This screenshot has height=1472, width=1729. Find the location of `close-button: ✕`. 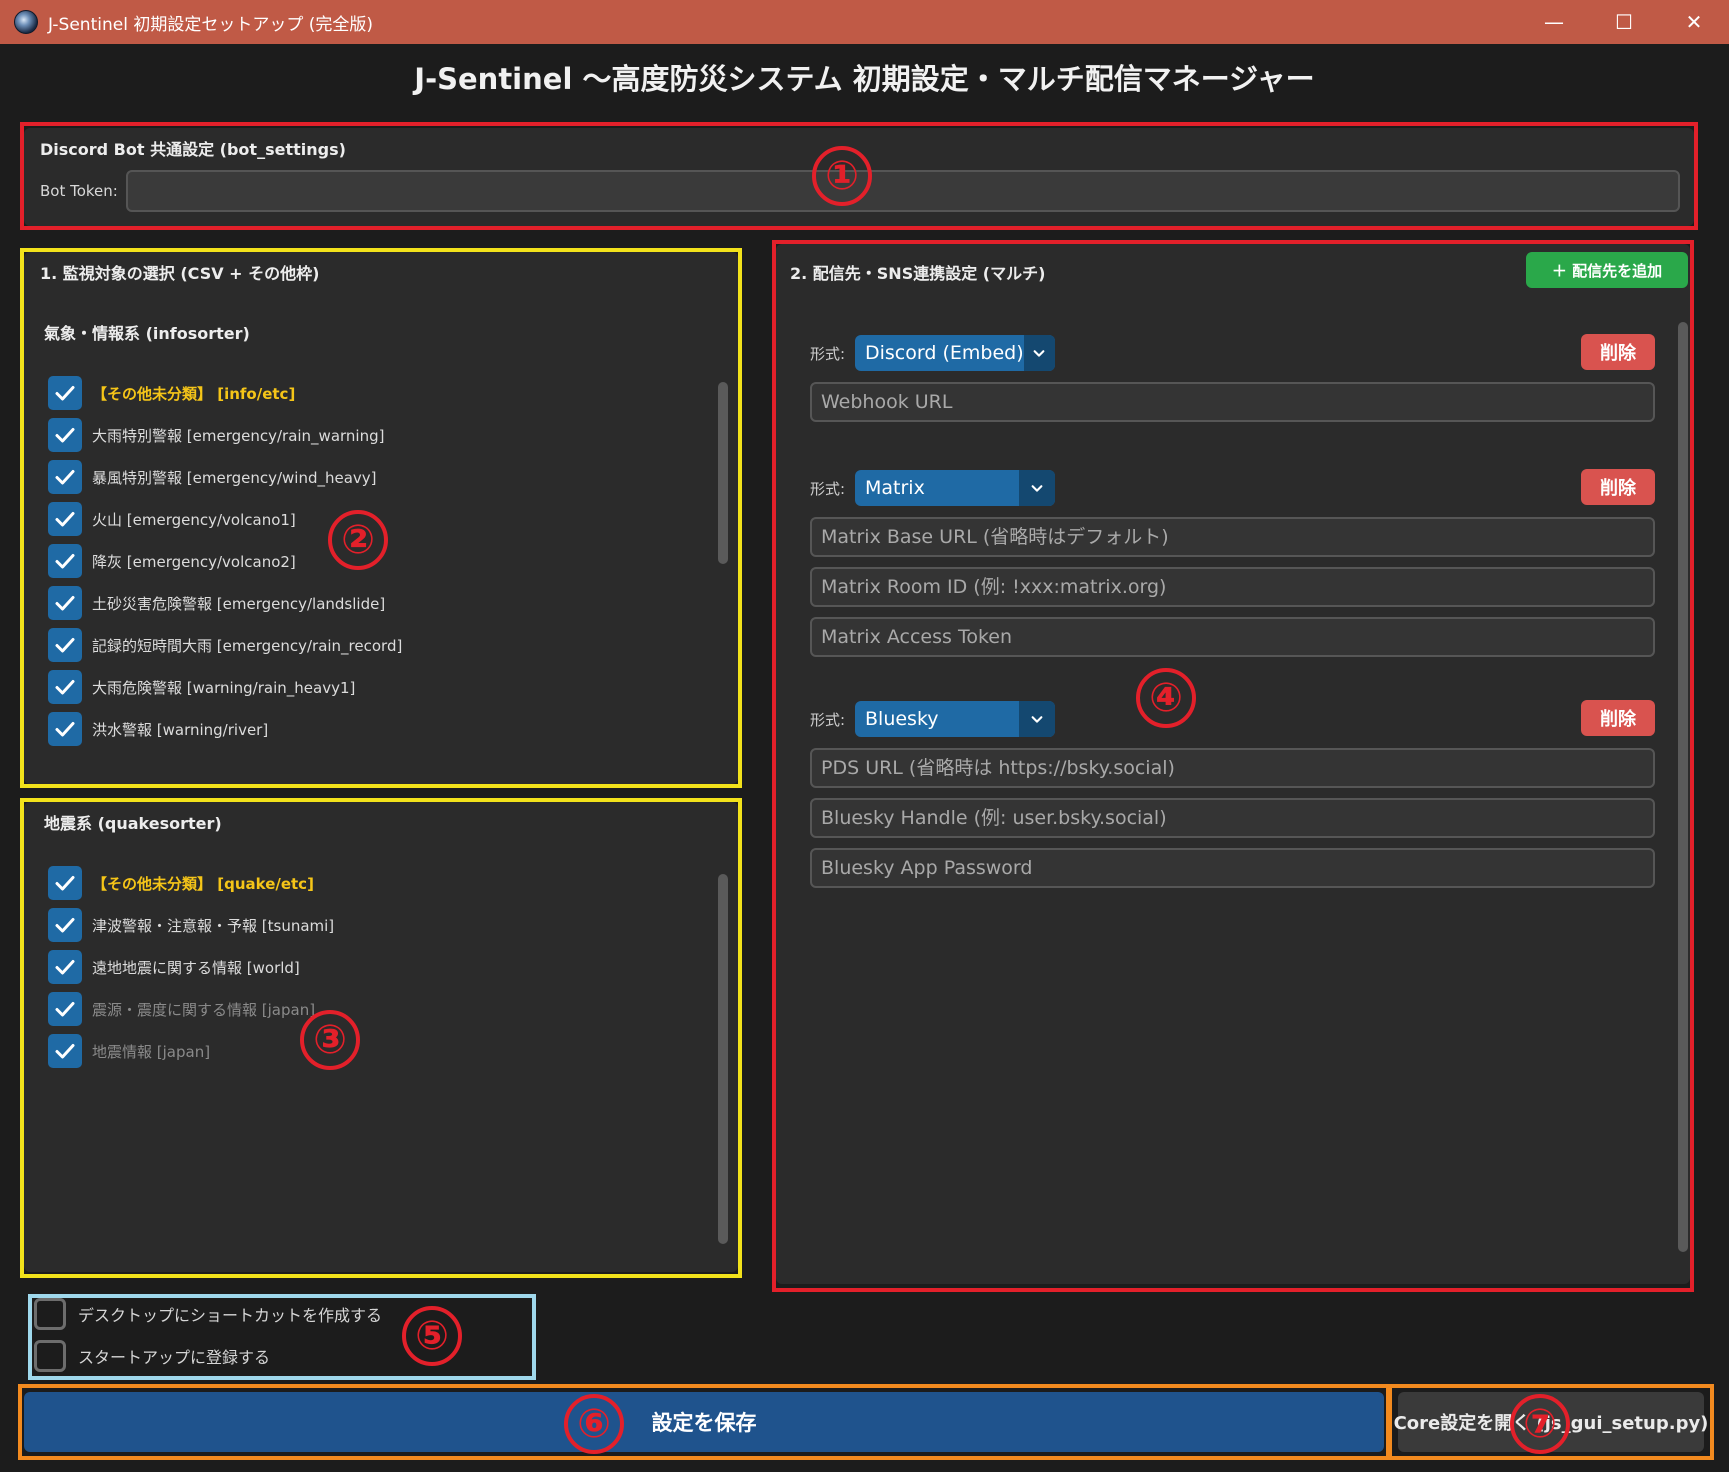

close-button: ✕ is located at coordinates (1694, 22).